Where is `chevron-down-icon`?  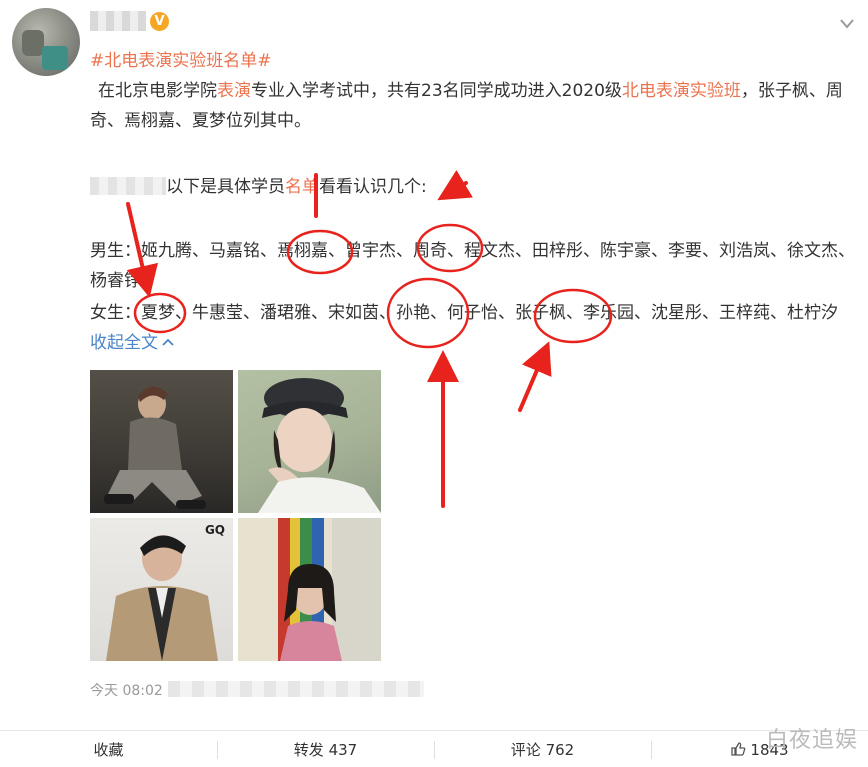 chevron-down-icon is located at coordinates (847, 23).